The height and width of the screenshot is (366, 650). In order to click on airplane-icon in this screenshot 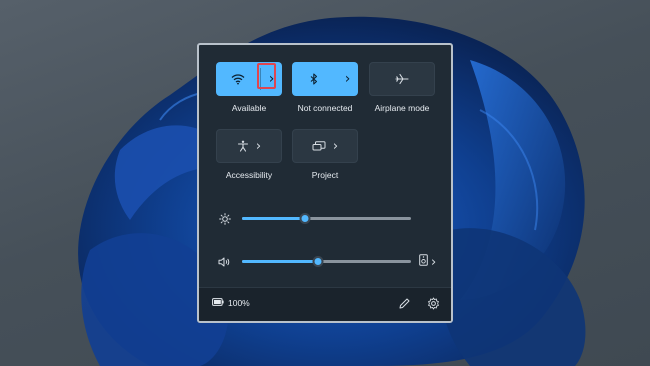, I will do `click(402, 79)`.